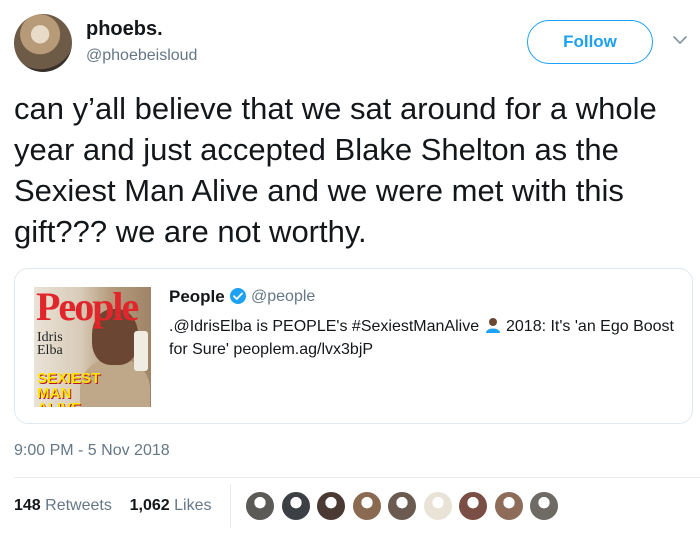 Image resolution: width=700 pixels, height=543 pixels. Describe the element at coordinates (87, 308) in the screenshot. I see `cover-masthead: People` at that location.